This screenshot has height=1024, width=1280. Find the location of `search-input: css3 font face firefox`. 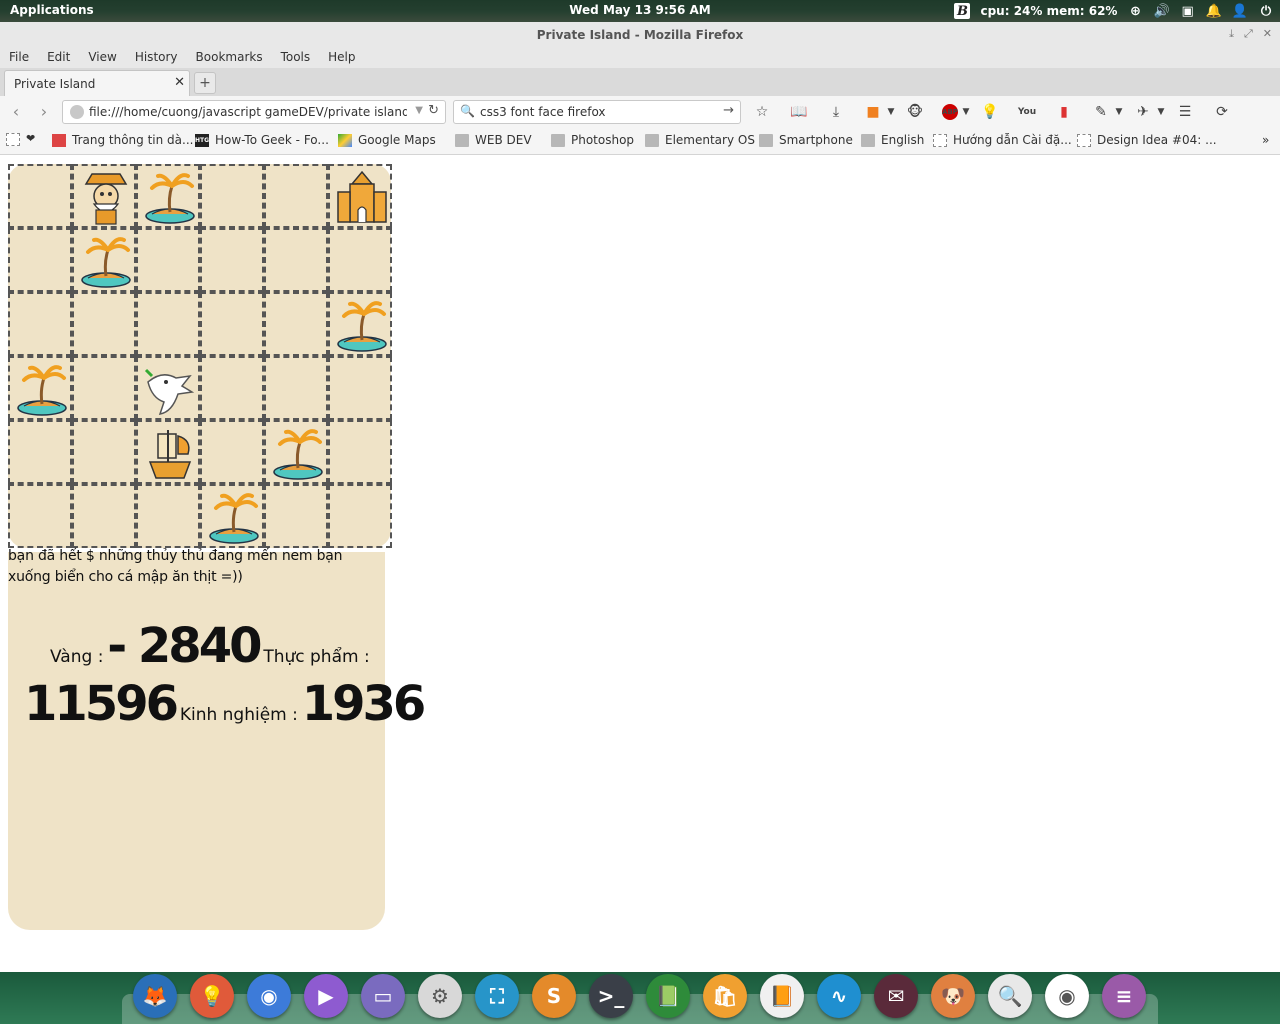

search-input: css3 font face firefox is located at coordinates (543, 112).